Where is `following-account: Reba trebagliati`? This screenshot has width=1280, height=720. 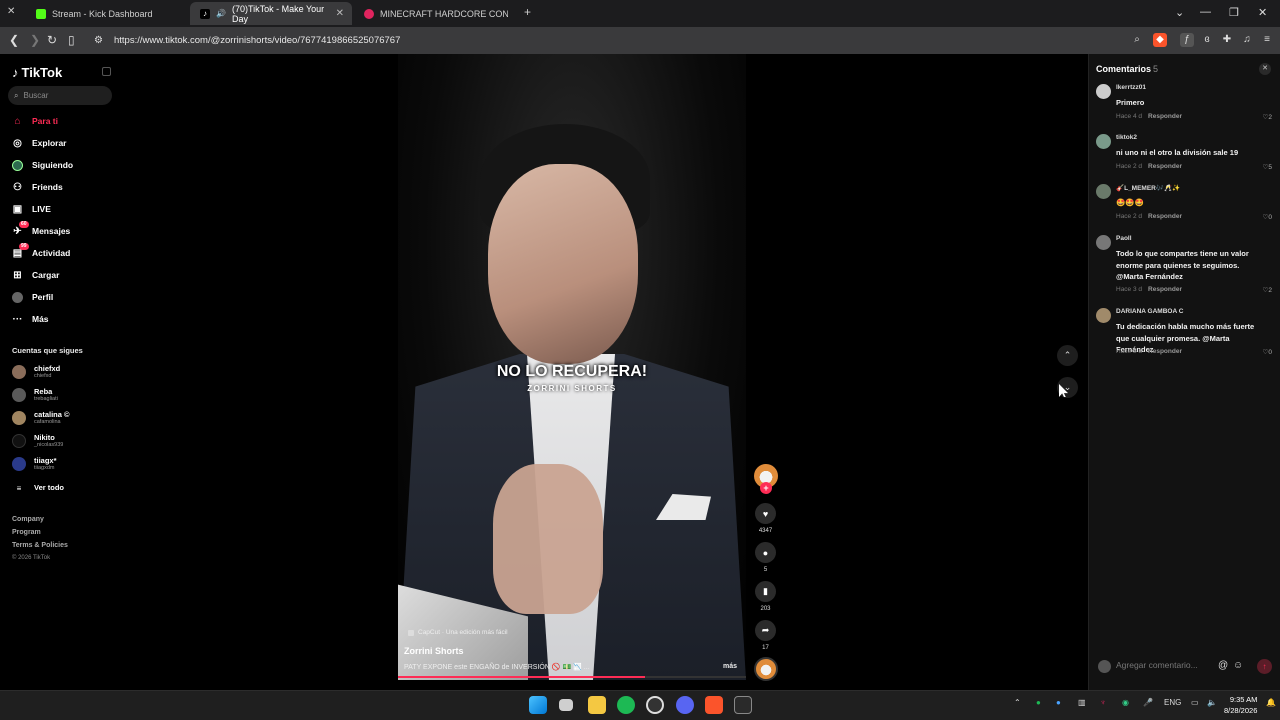
following-account: Reba trebagliati is located at coordinates (35, 395).